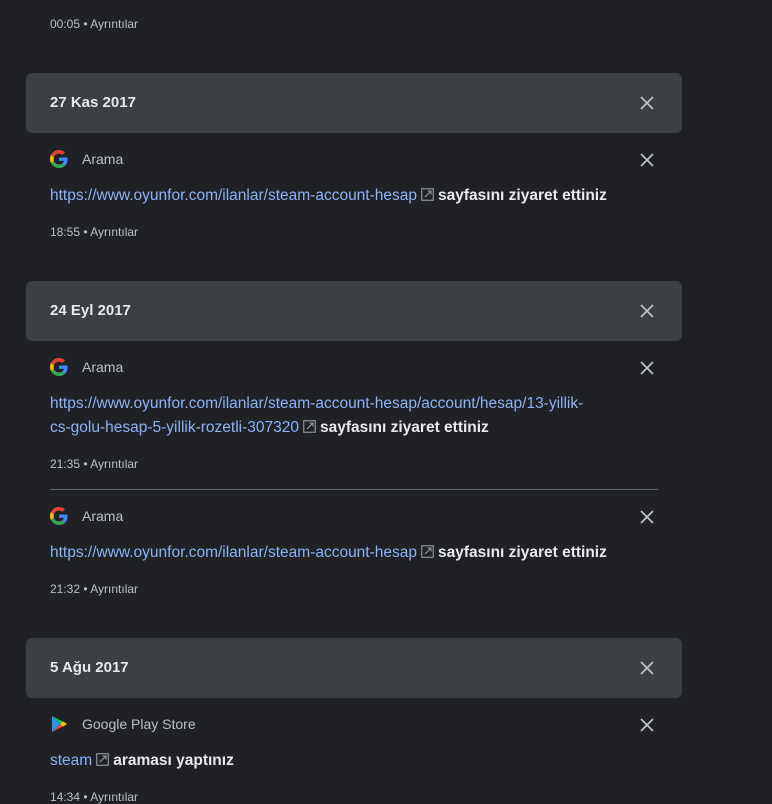  Describe the element at coordinates (89, 667) in the screenshot. I see `day-title: 5 Ağu 2017` at that location.